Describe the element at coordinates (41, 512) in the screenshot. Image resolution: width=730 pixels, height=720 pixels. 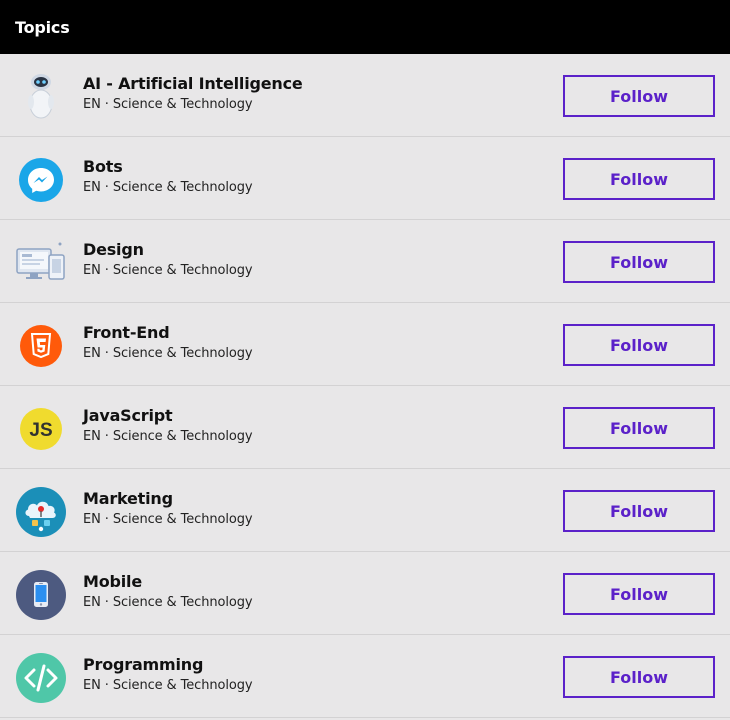
I see `cloud-marketing-icon` at that location.